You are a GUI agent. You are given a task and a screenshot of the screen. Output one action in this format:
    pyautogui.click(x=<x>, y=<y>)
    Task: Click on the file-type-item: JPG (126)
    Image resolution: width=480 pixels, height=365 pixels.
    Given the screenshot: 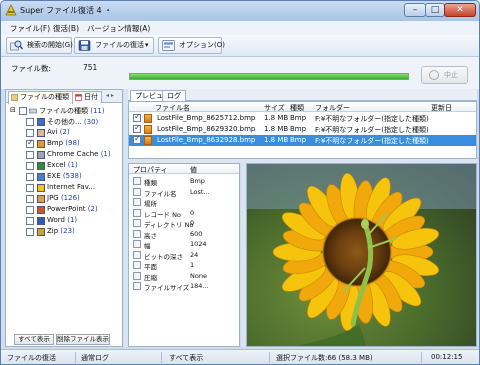 What is the action you would take?
    pyautogui.click(x=72, y=199)
    